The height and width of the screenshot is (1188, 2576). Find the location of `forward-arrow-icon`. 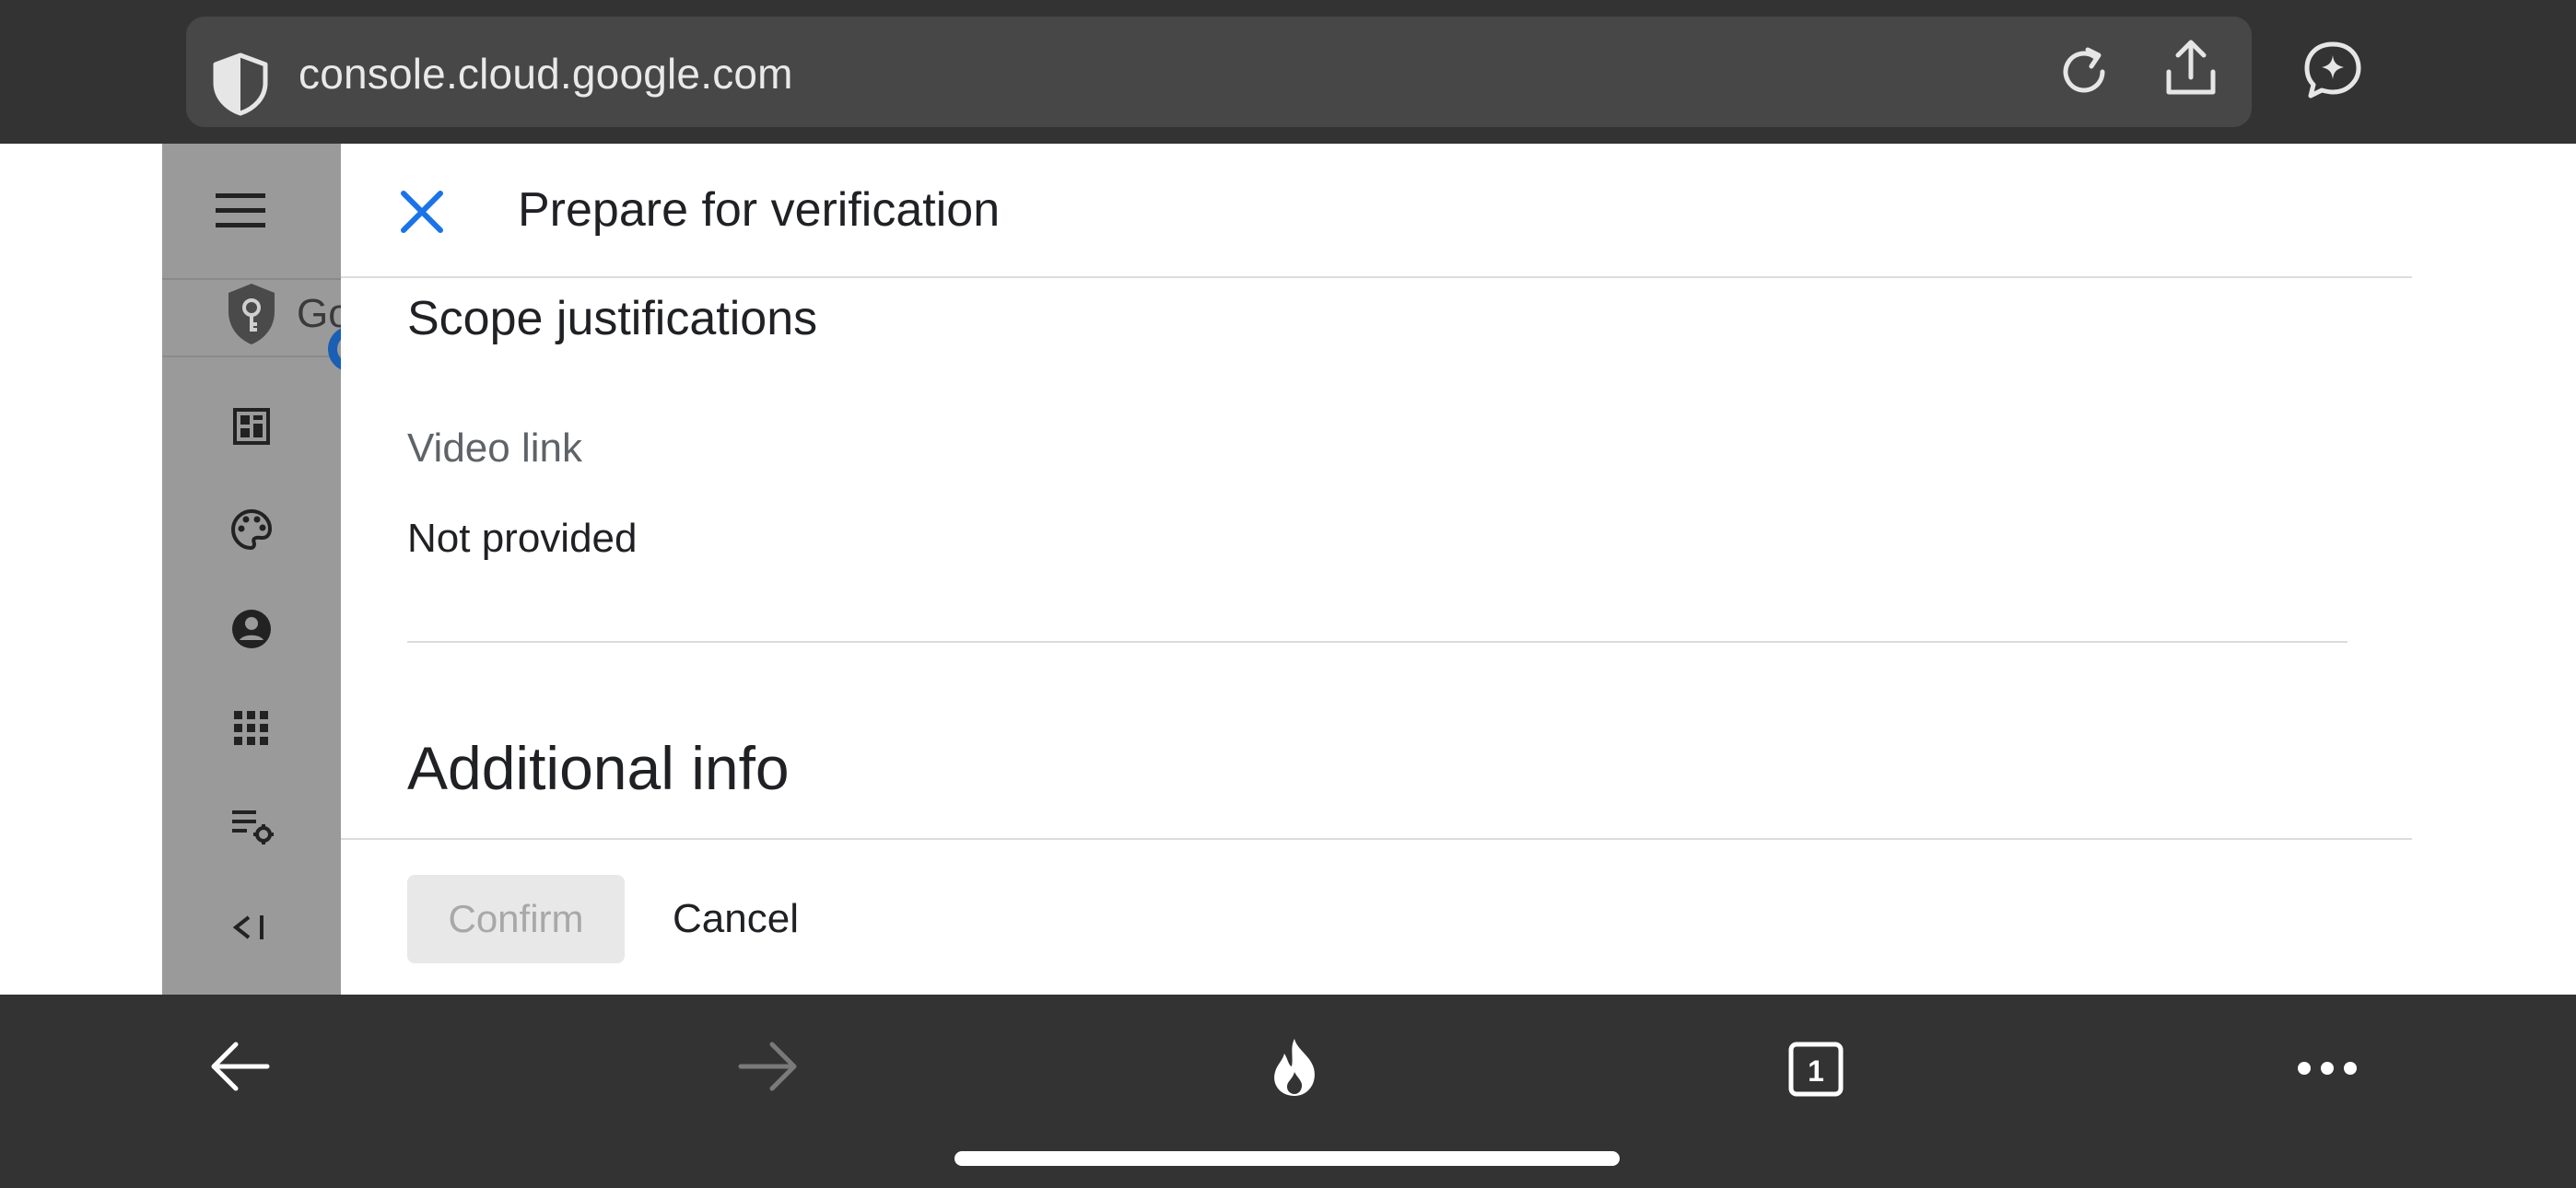

forward-arrow-icon is located at coordinates (767, 1066).